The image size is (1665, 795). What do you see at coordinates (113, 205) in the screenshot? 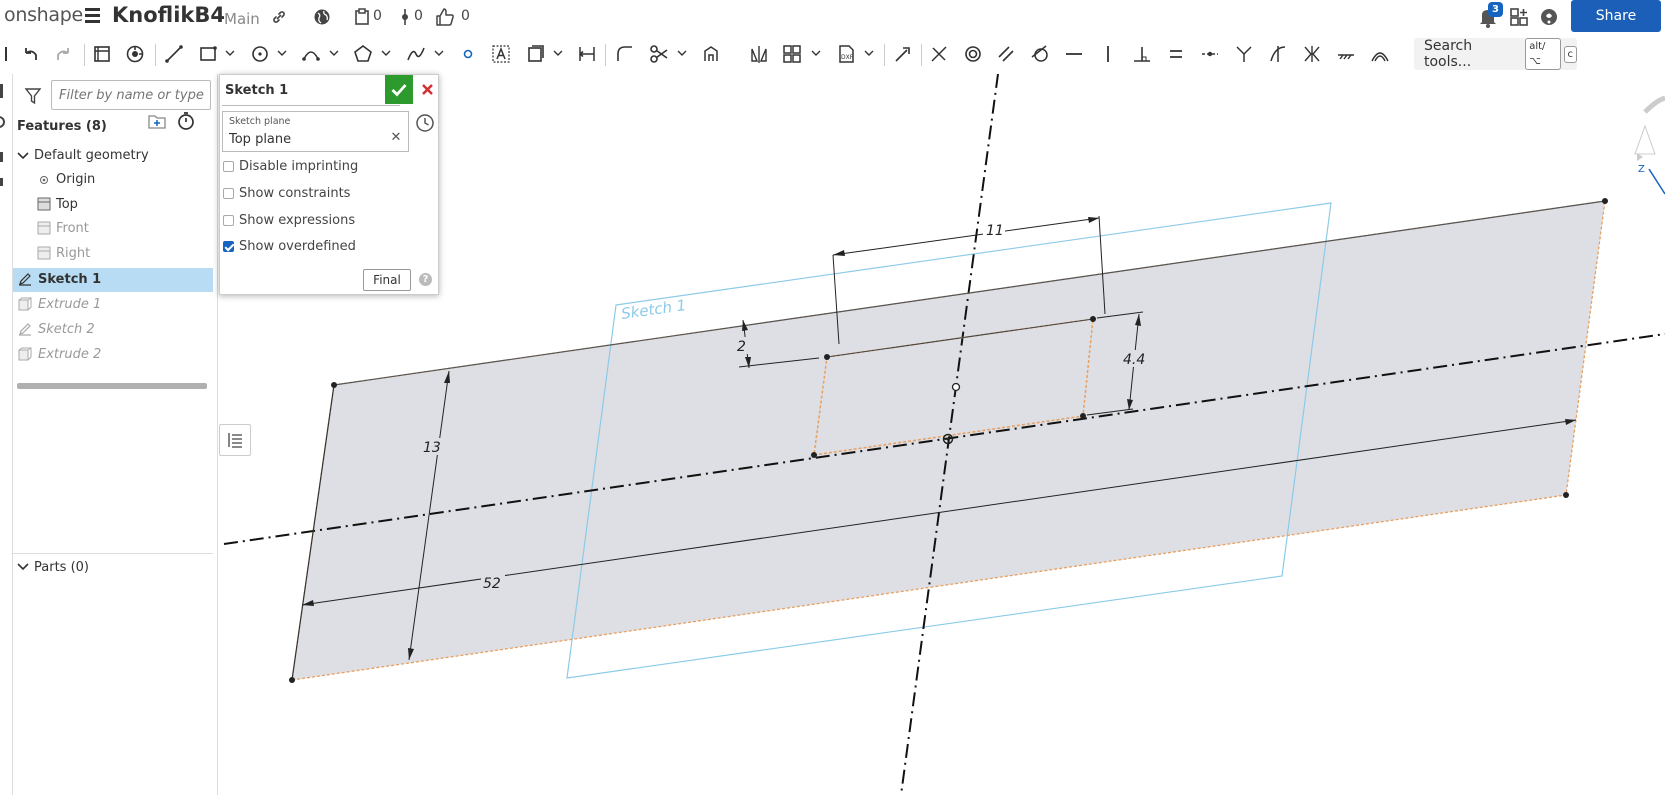
I see `tree-top-plane: Top` at bounding box center [113, 205].